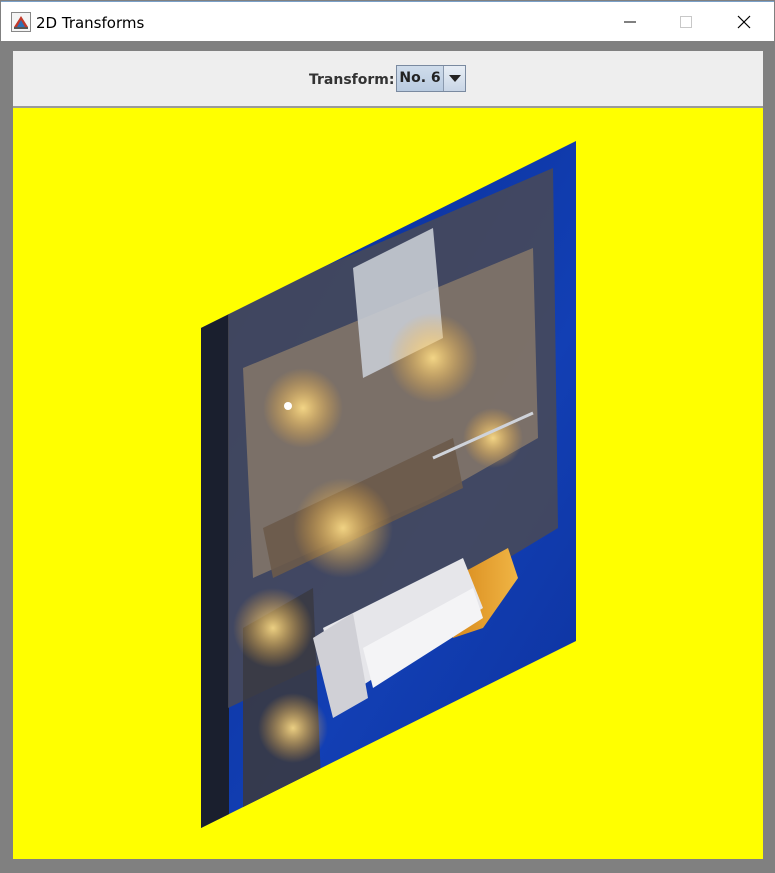 This screenshot has width=775, height=873. What do you see at coordinates (387, 21) in the screenshot?
I see `title-bar: 2D Transforms` at bounding box center [387, 21].